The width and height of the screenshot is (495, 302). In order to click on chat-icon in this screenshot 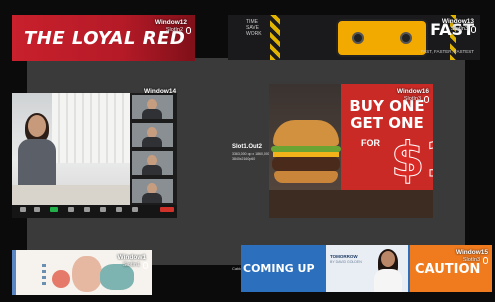, I will do `click(87, 209)`.